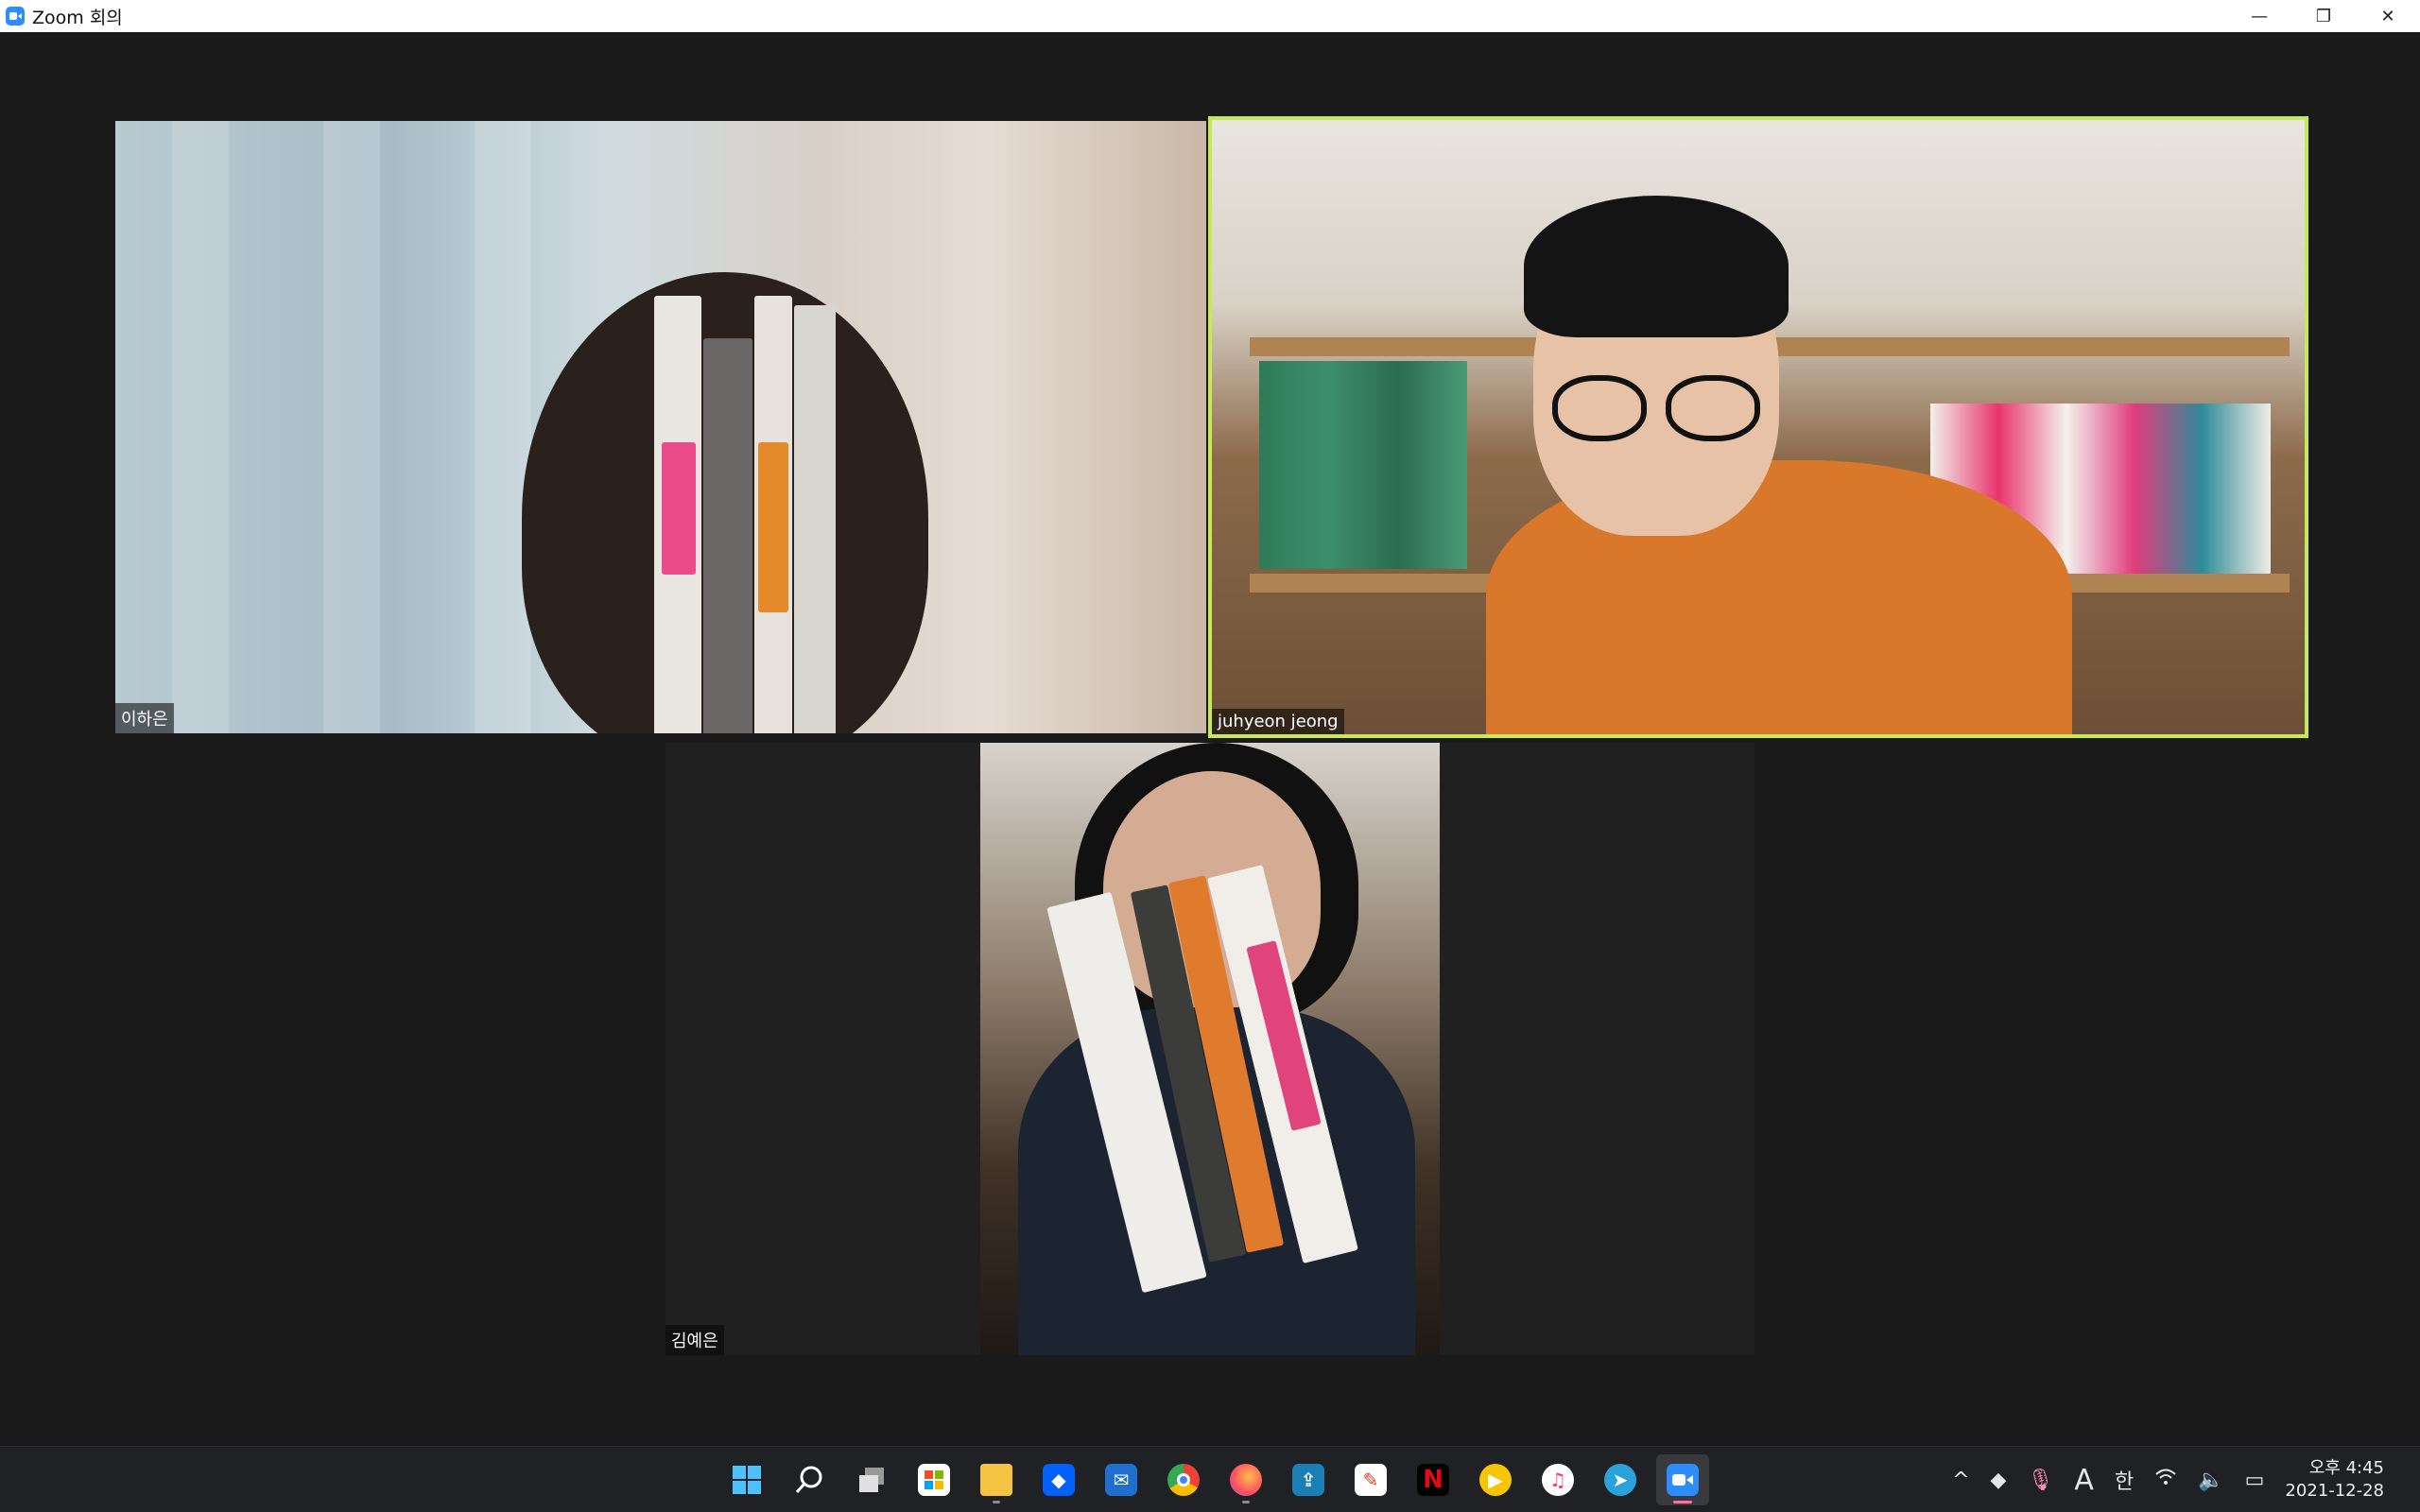 The image size is (2420, 1512). I want to click on system-tray: ^ ◆ 🎙 A 한 🔈 ▭ 오후 4:45 2021-12-28, so click(2186, 1479).